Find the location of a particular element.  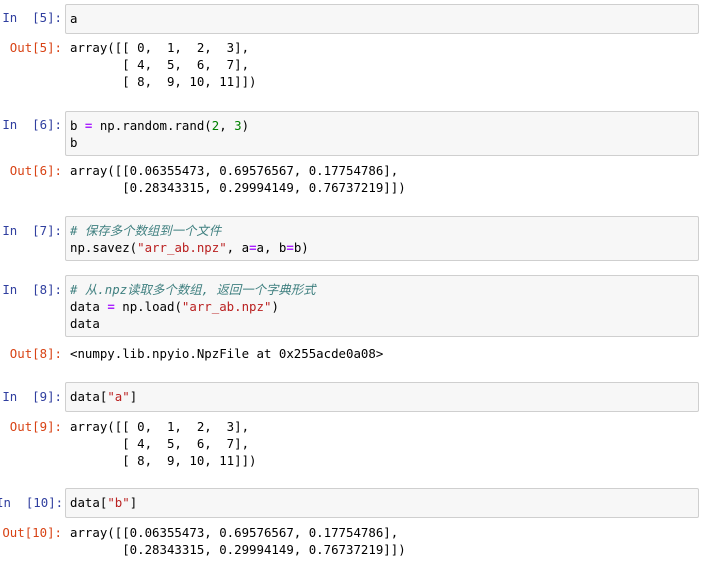

code-line: a is located at coordinates (382, 18).